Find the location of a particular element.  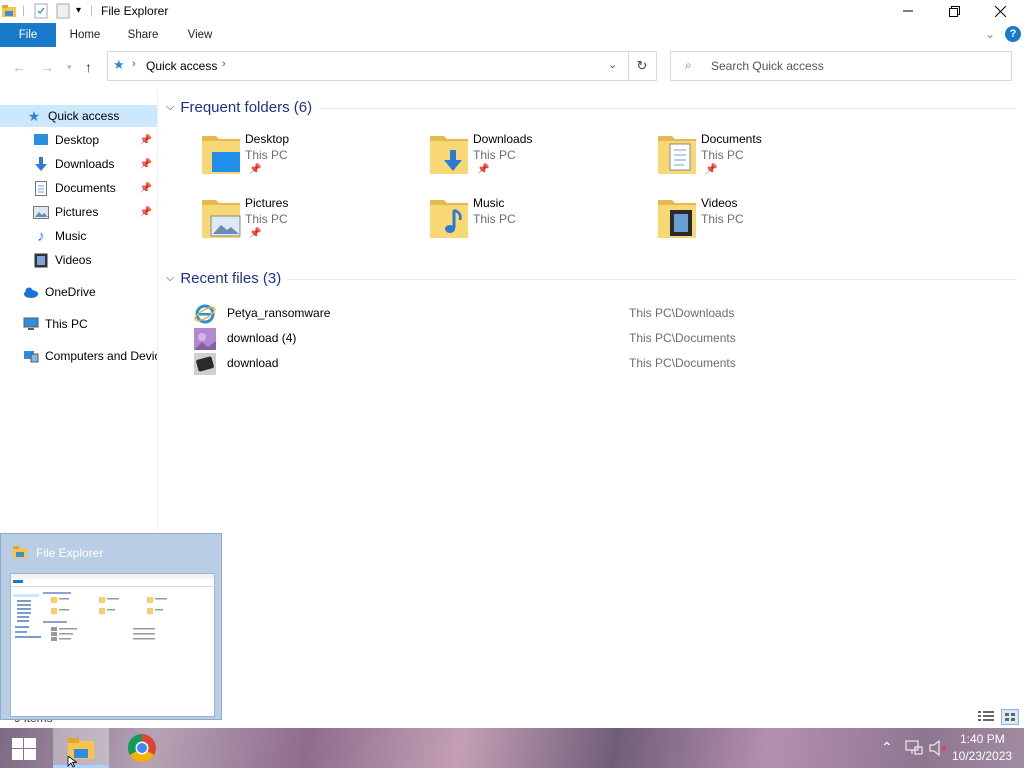

folder-tile-desktop: Desktop This PC 📌 is located at coordinates (310, 160).